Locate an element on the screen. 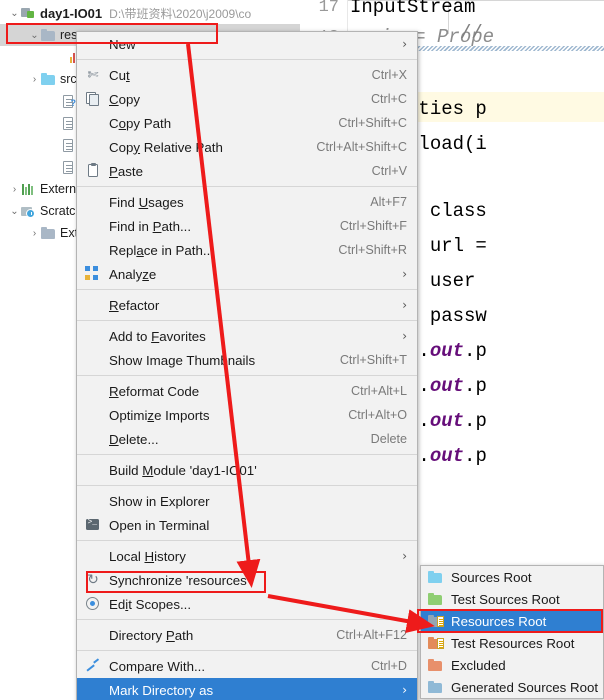  submenu-item-label: Test Resources Root is located at coordinates (513, 643).